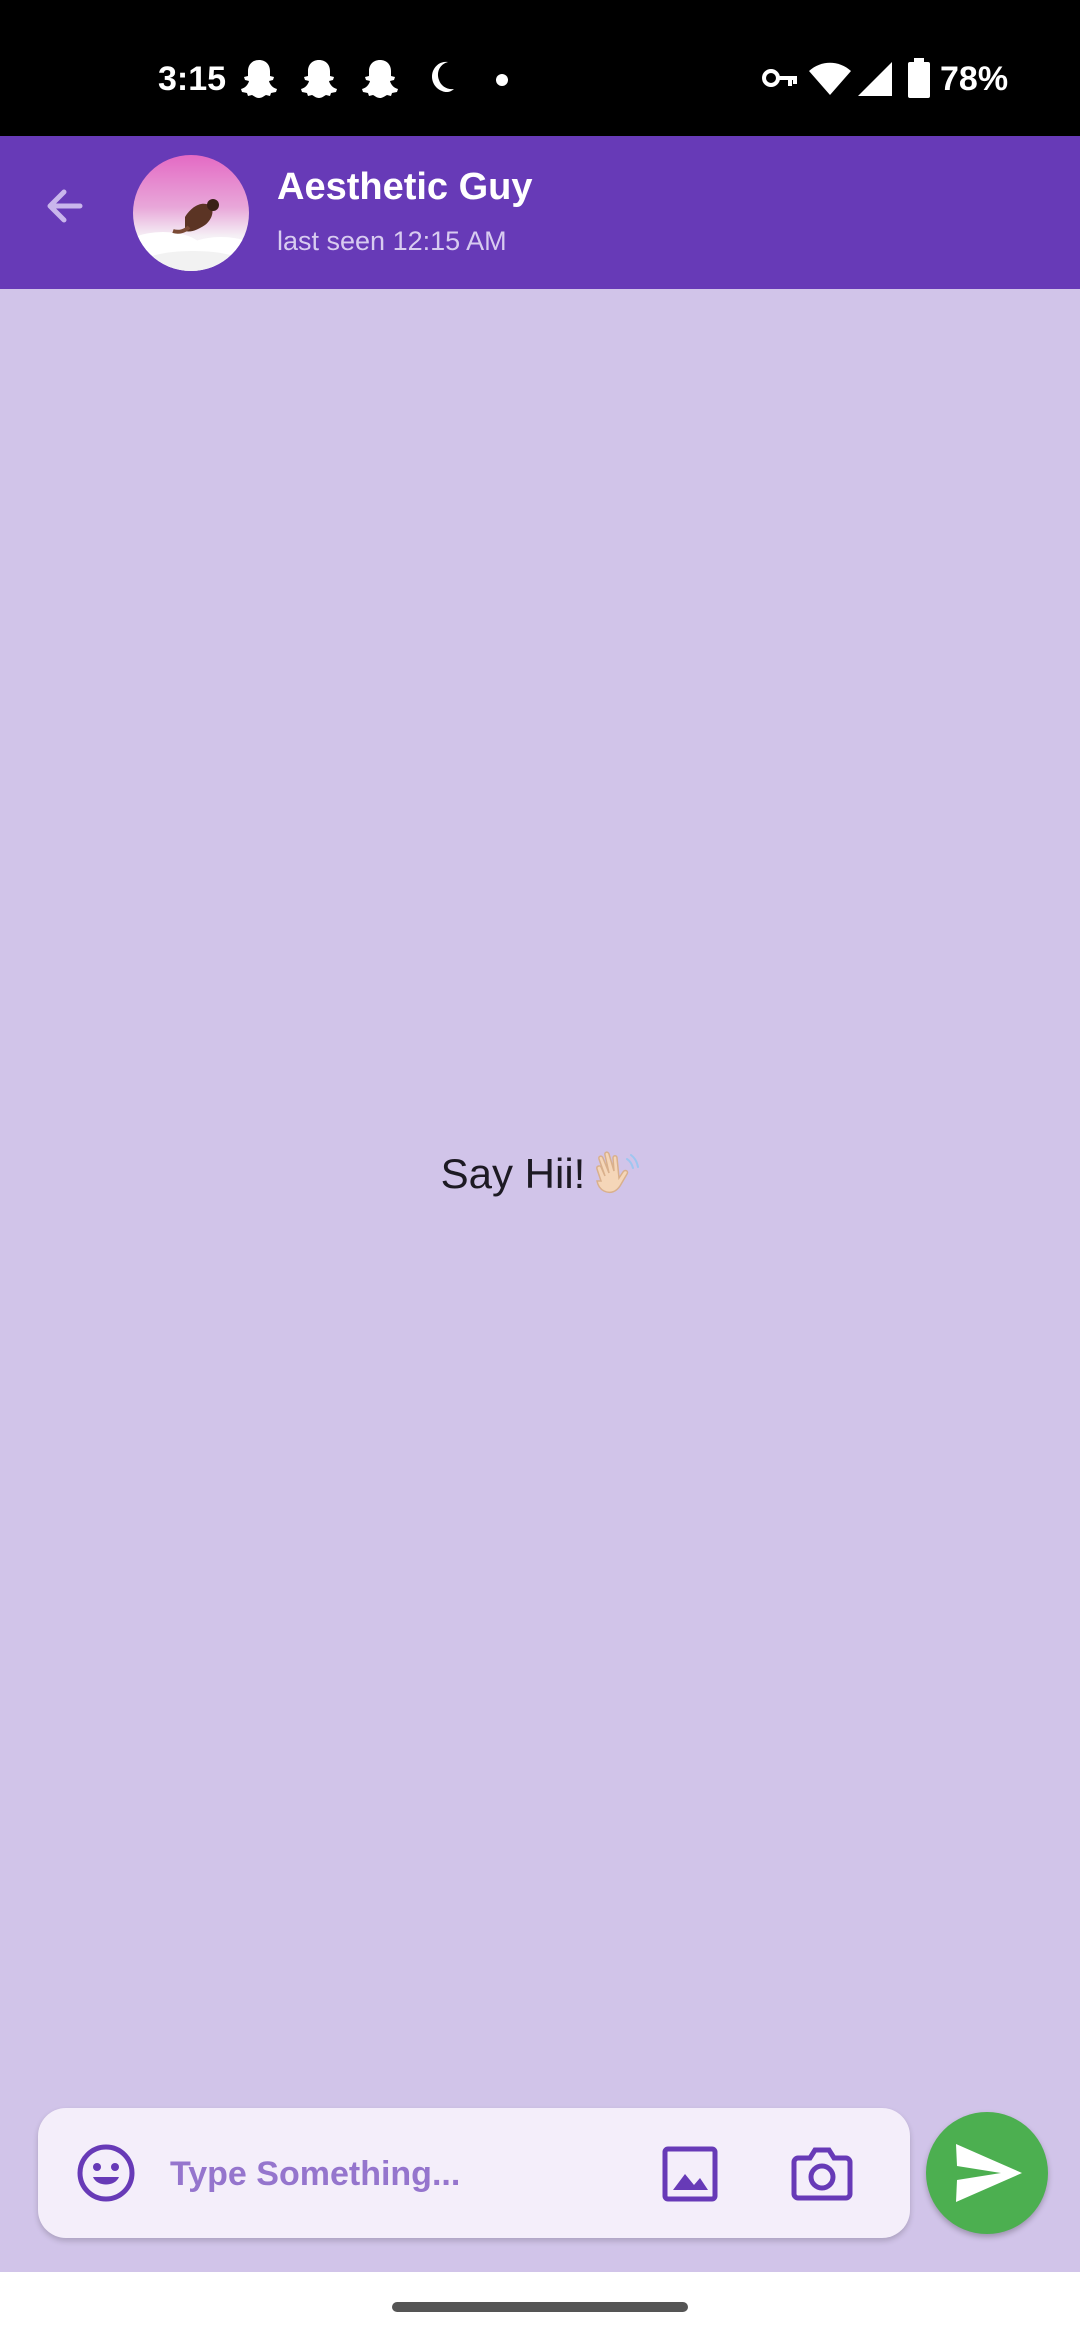 Image resolution: width=1080 pixels, height=2340 pixels. Describe the element at coordinates (822, 2173) in the screenshot. I see `camera-icon` at that location.